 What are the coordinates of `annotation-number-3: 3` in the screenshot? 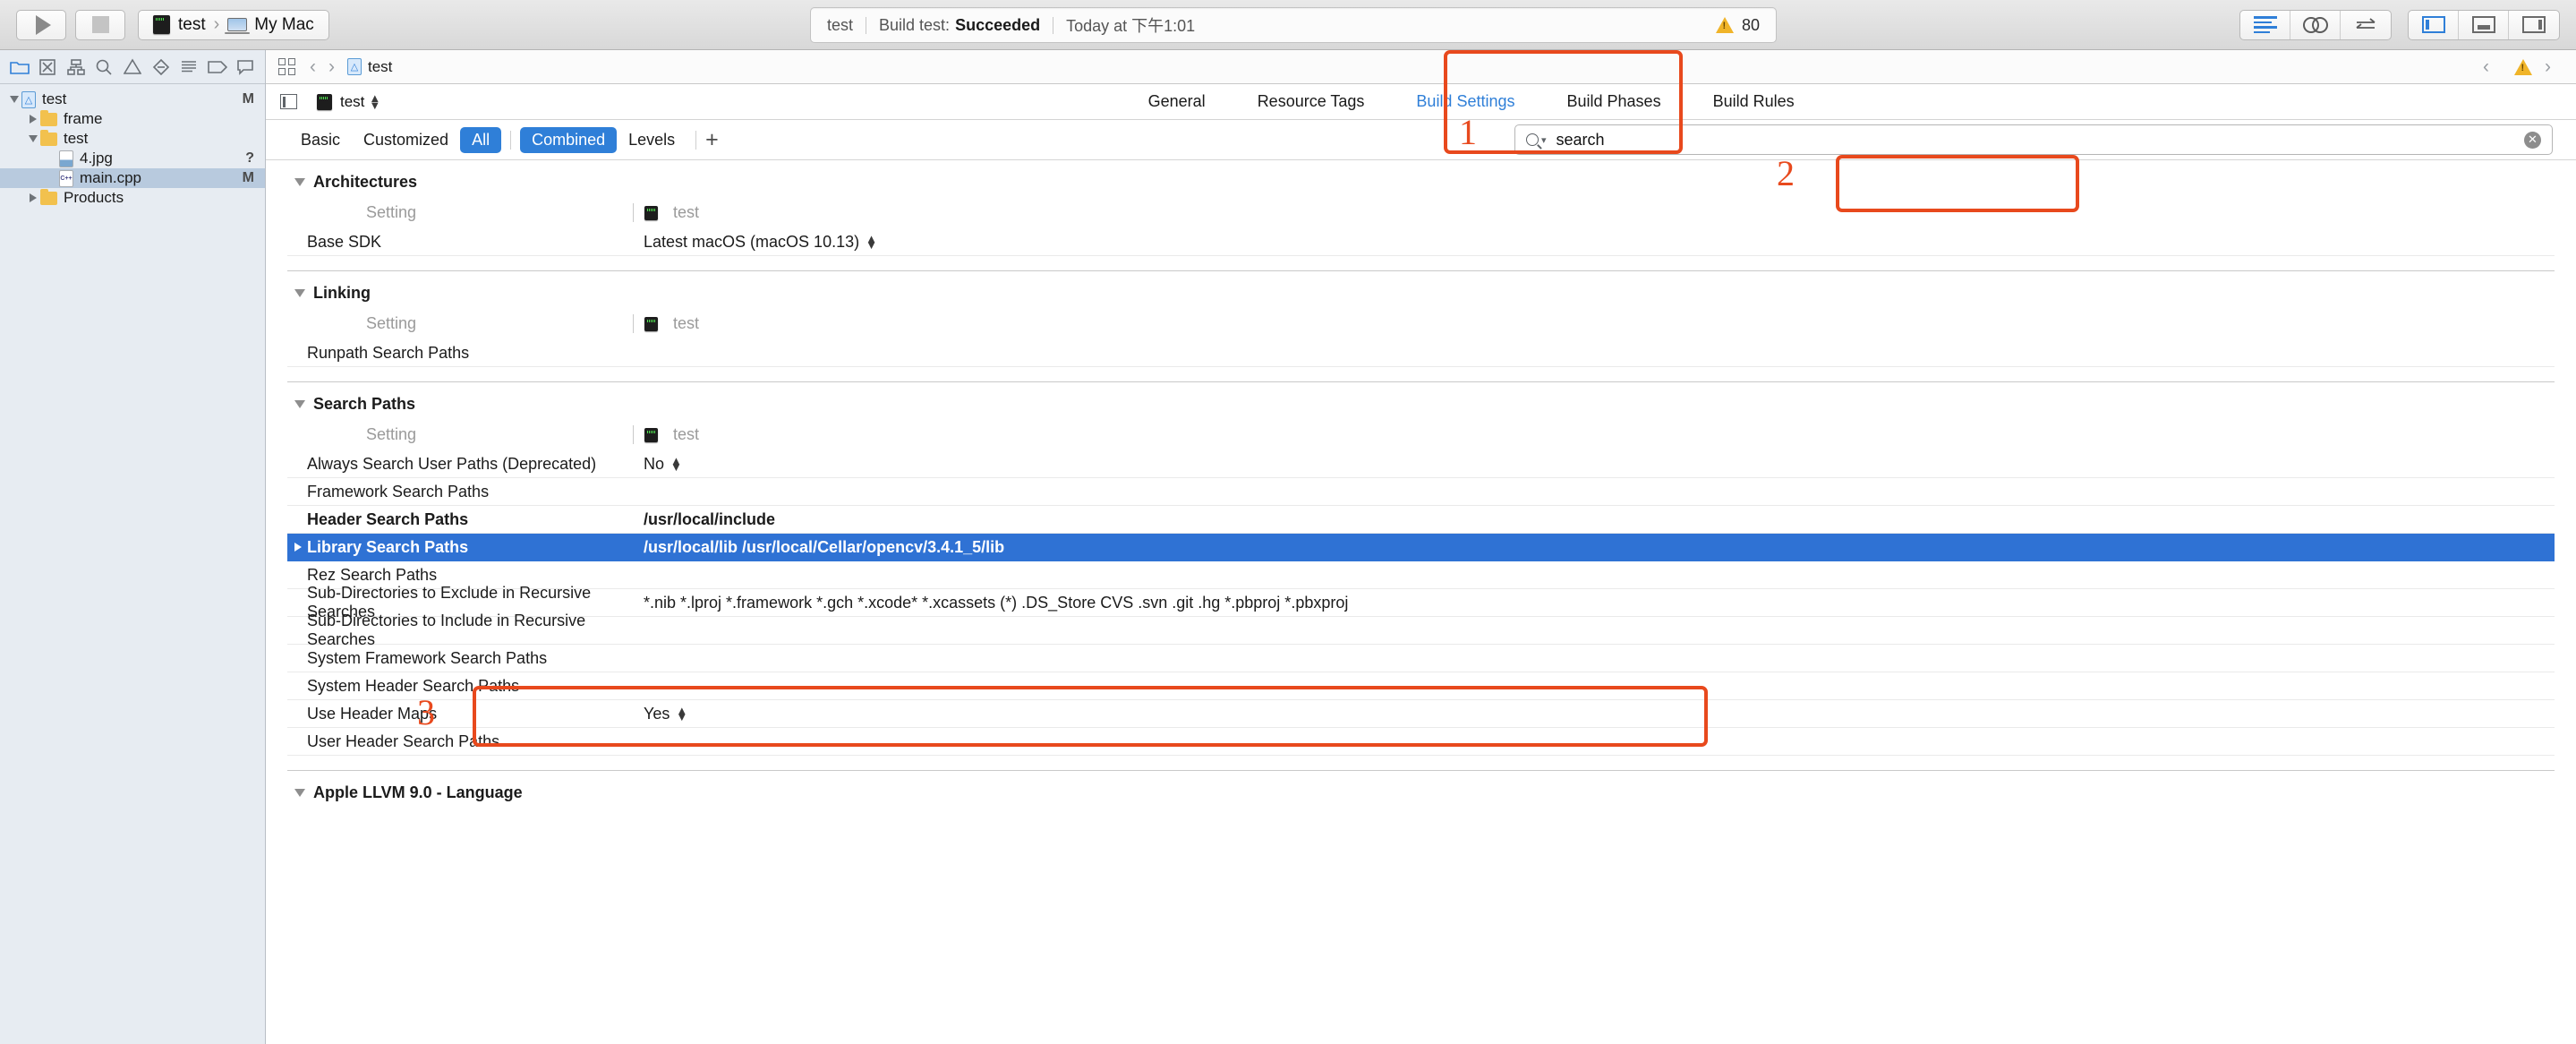 It's located at (426, 712).